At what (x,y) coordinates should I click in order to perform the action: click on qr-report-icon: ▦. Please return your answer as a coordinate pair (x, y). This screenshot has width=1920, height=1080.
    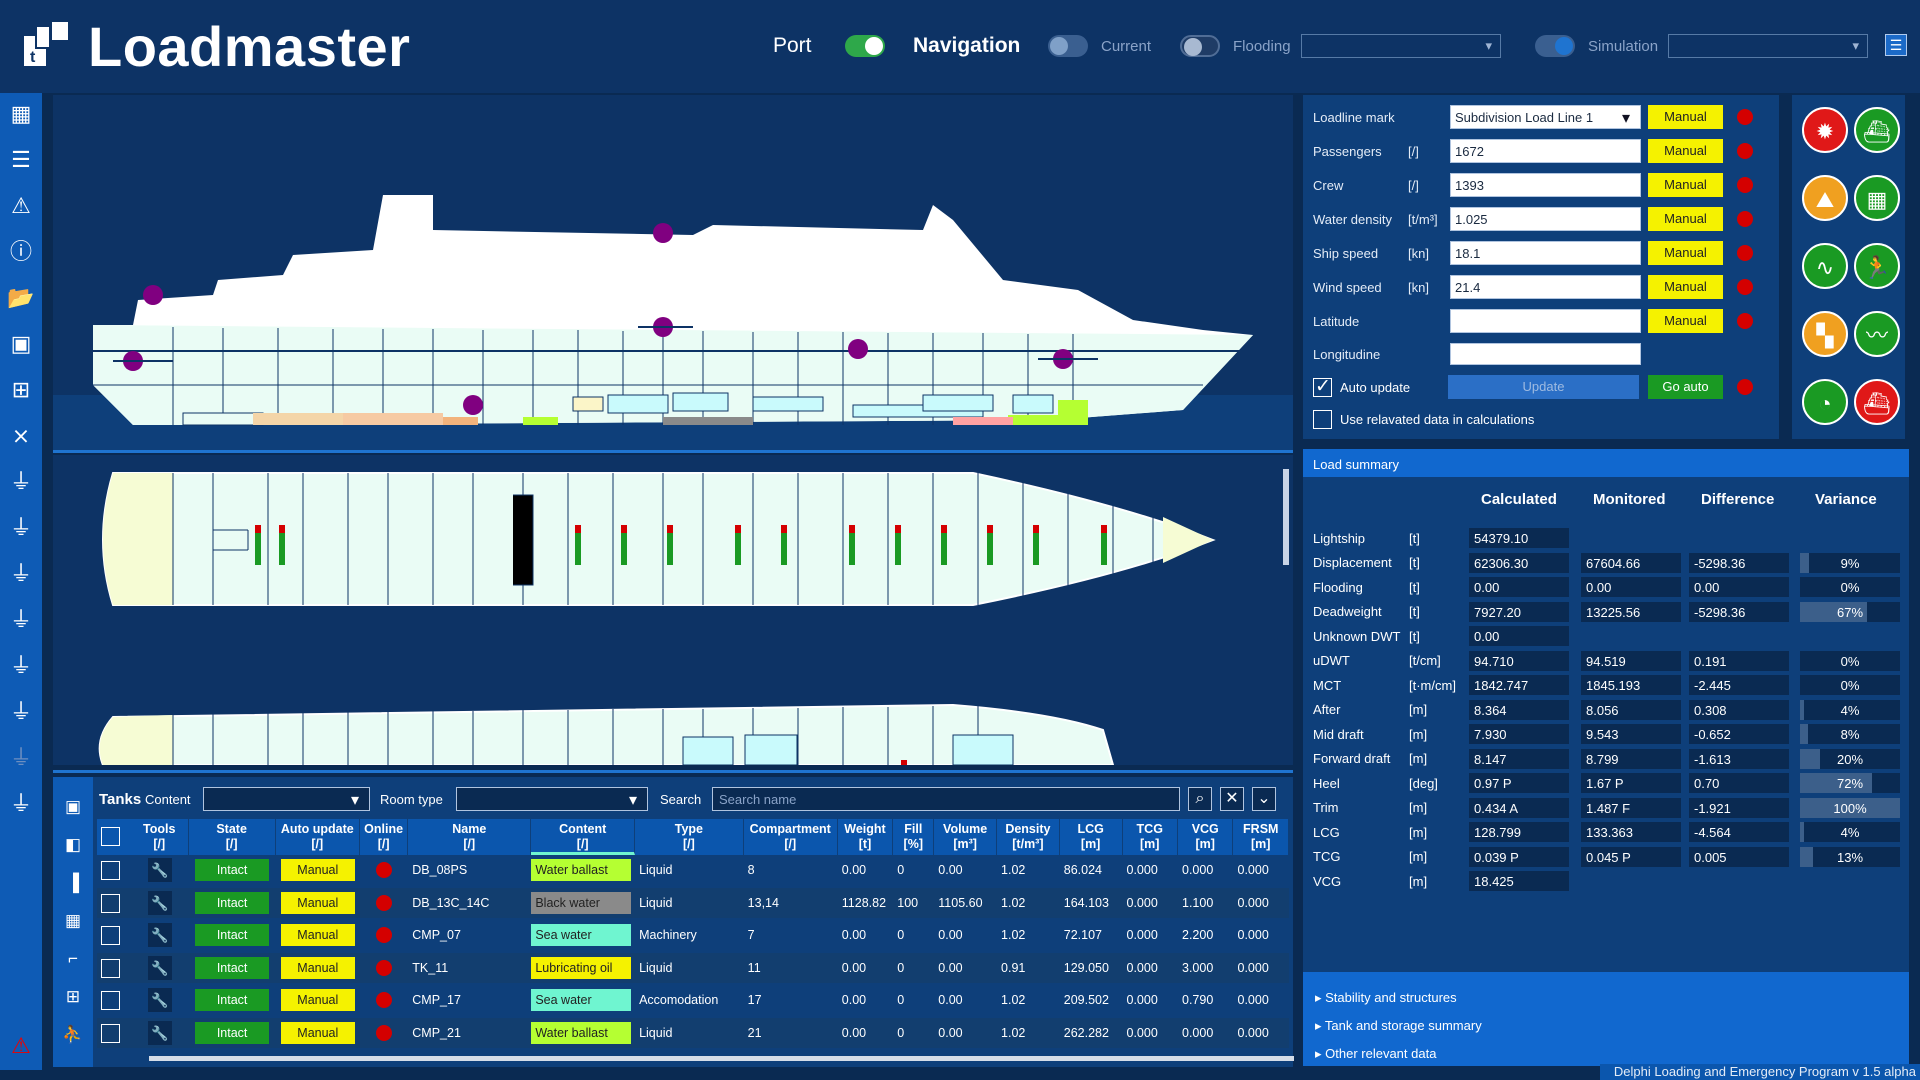
    Looking at the image, I should click on (1877, 198).